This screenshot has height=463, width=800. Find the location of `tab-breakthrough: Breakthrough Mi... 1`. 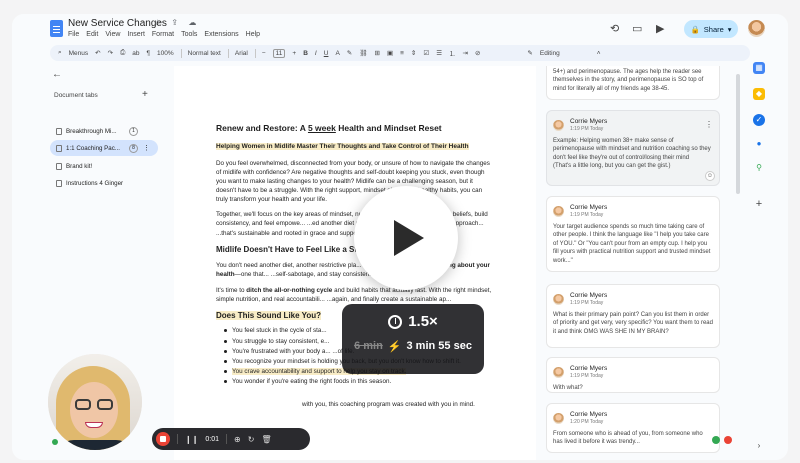

tab-breakthrough: Breakthrough Mi... 1 is located at coordinates (104, 131).